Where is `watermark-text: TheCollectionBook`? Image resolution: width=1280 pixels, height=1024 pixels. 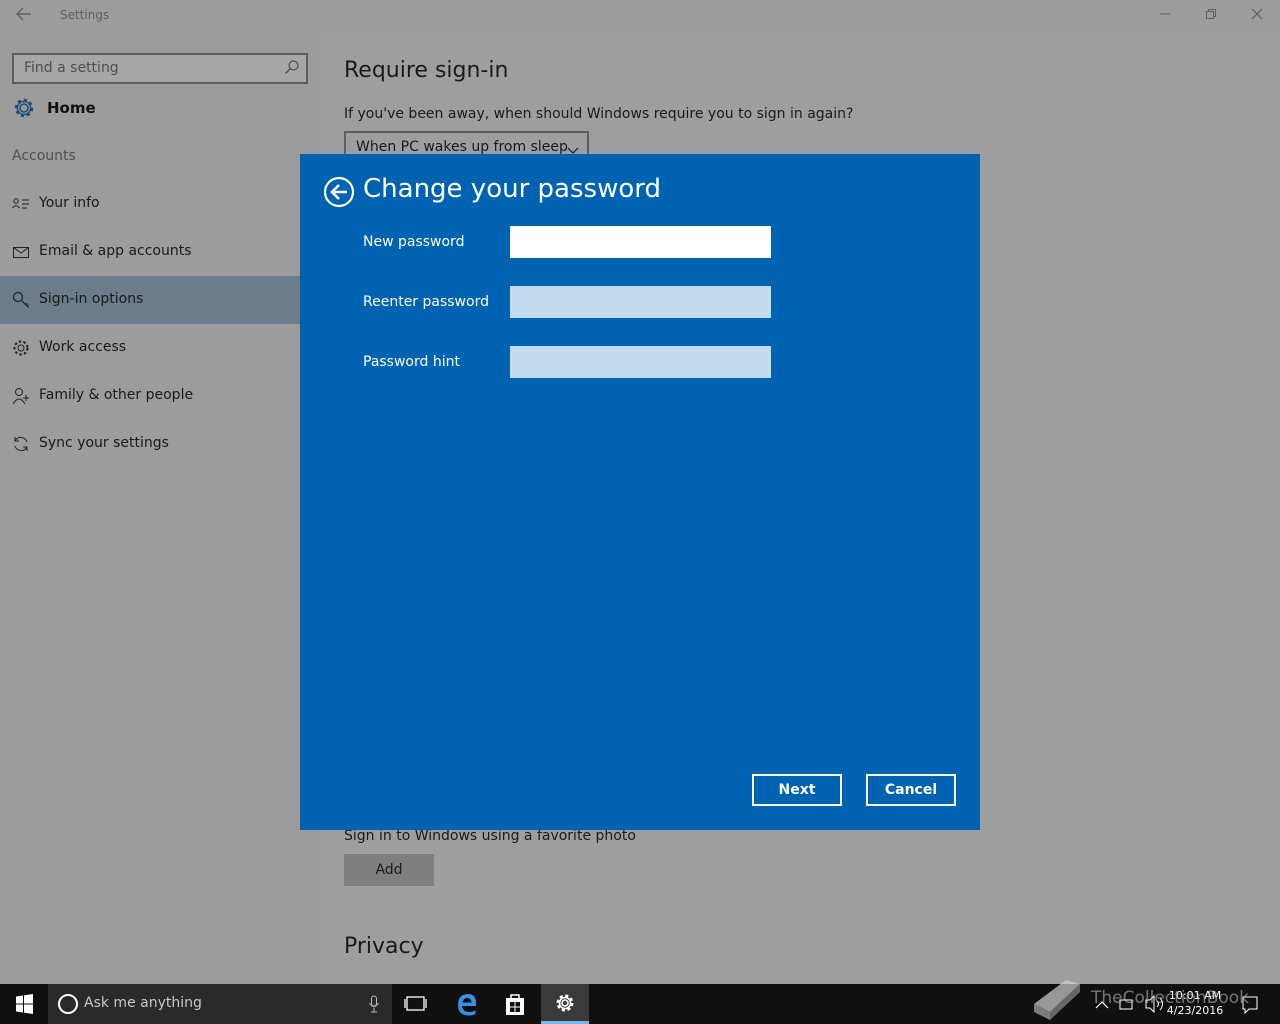
watermark-text: TheCollectionBook is located at coordinates (1170, 998).